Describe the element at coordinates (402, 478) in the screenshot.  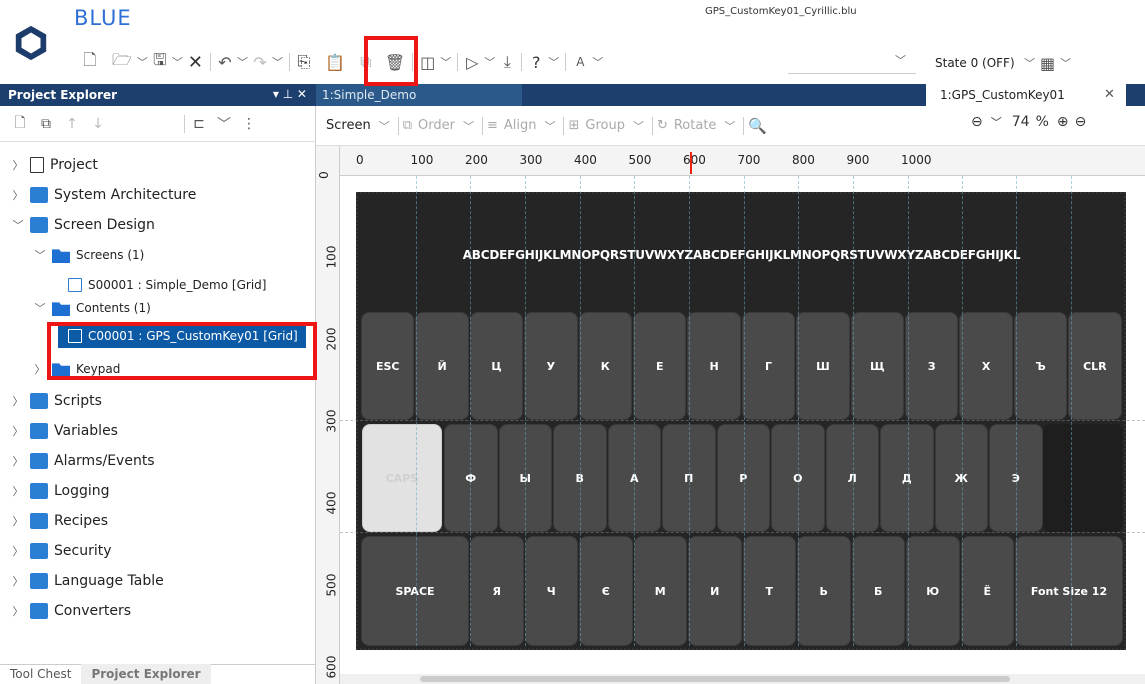
I see `key-caps: CAPS` at that location.